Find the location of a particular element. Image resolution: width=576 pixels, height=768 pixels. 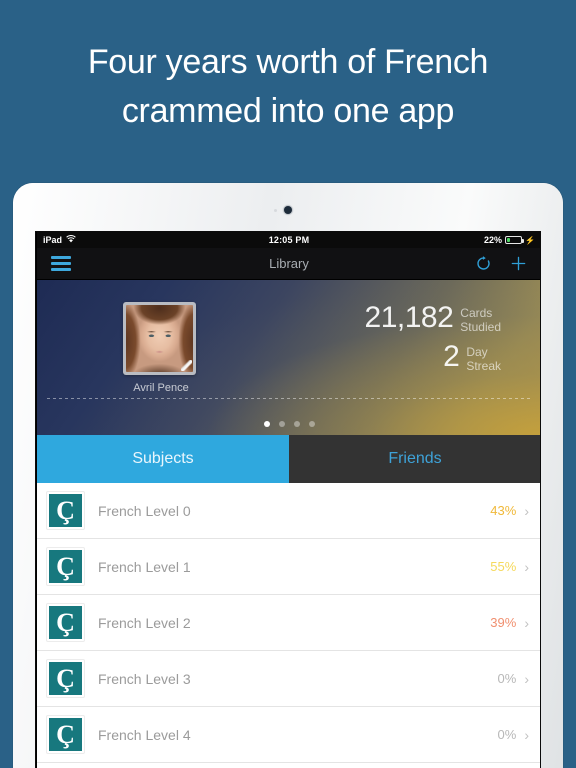

subject-label: French Level 1 is located at coordinates (144, 566).